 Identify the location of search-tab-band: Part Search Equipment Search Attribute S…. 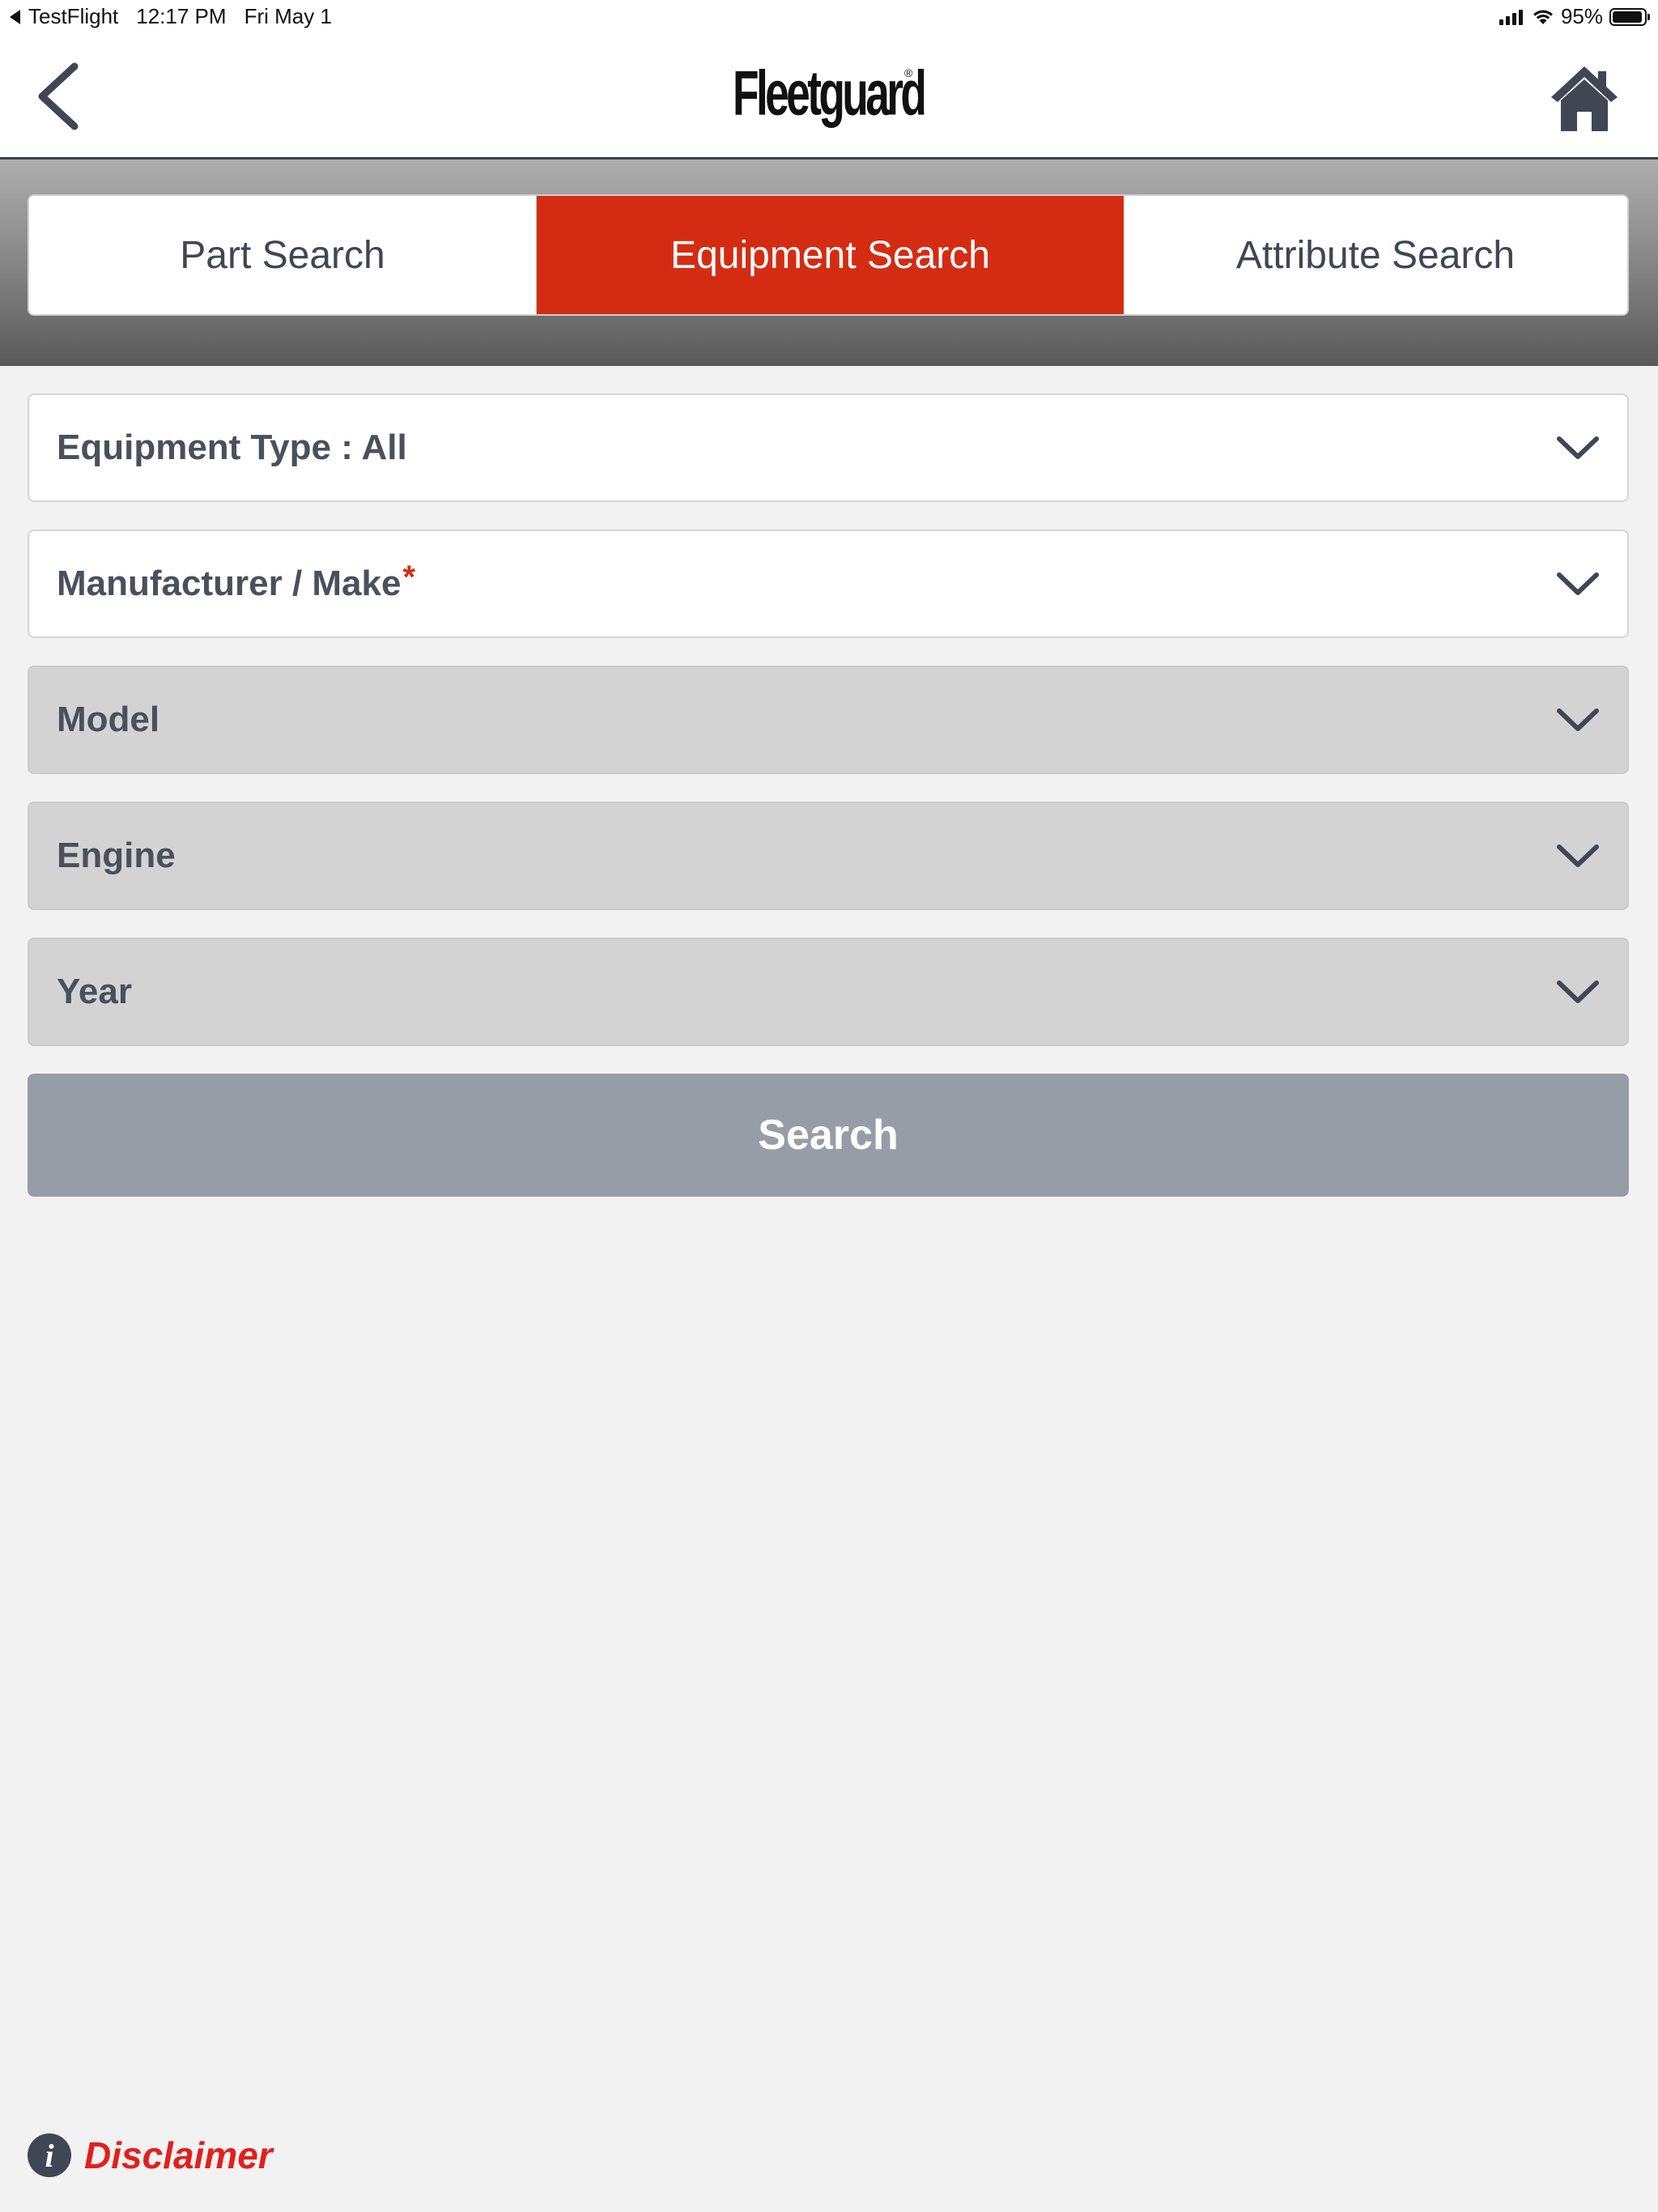
(829, 263).